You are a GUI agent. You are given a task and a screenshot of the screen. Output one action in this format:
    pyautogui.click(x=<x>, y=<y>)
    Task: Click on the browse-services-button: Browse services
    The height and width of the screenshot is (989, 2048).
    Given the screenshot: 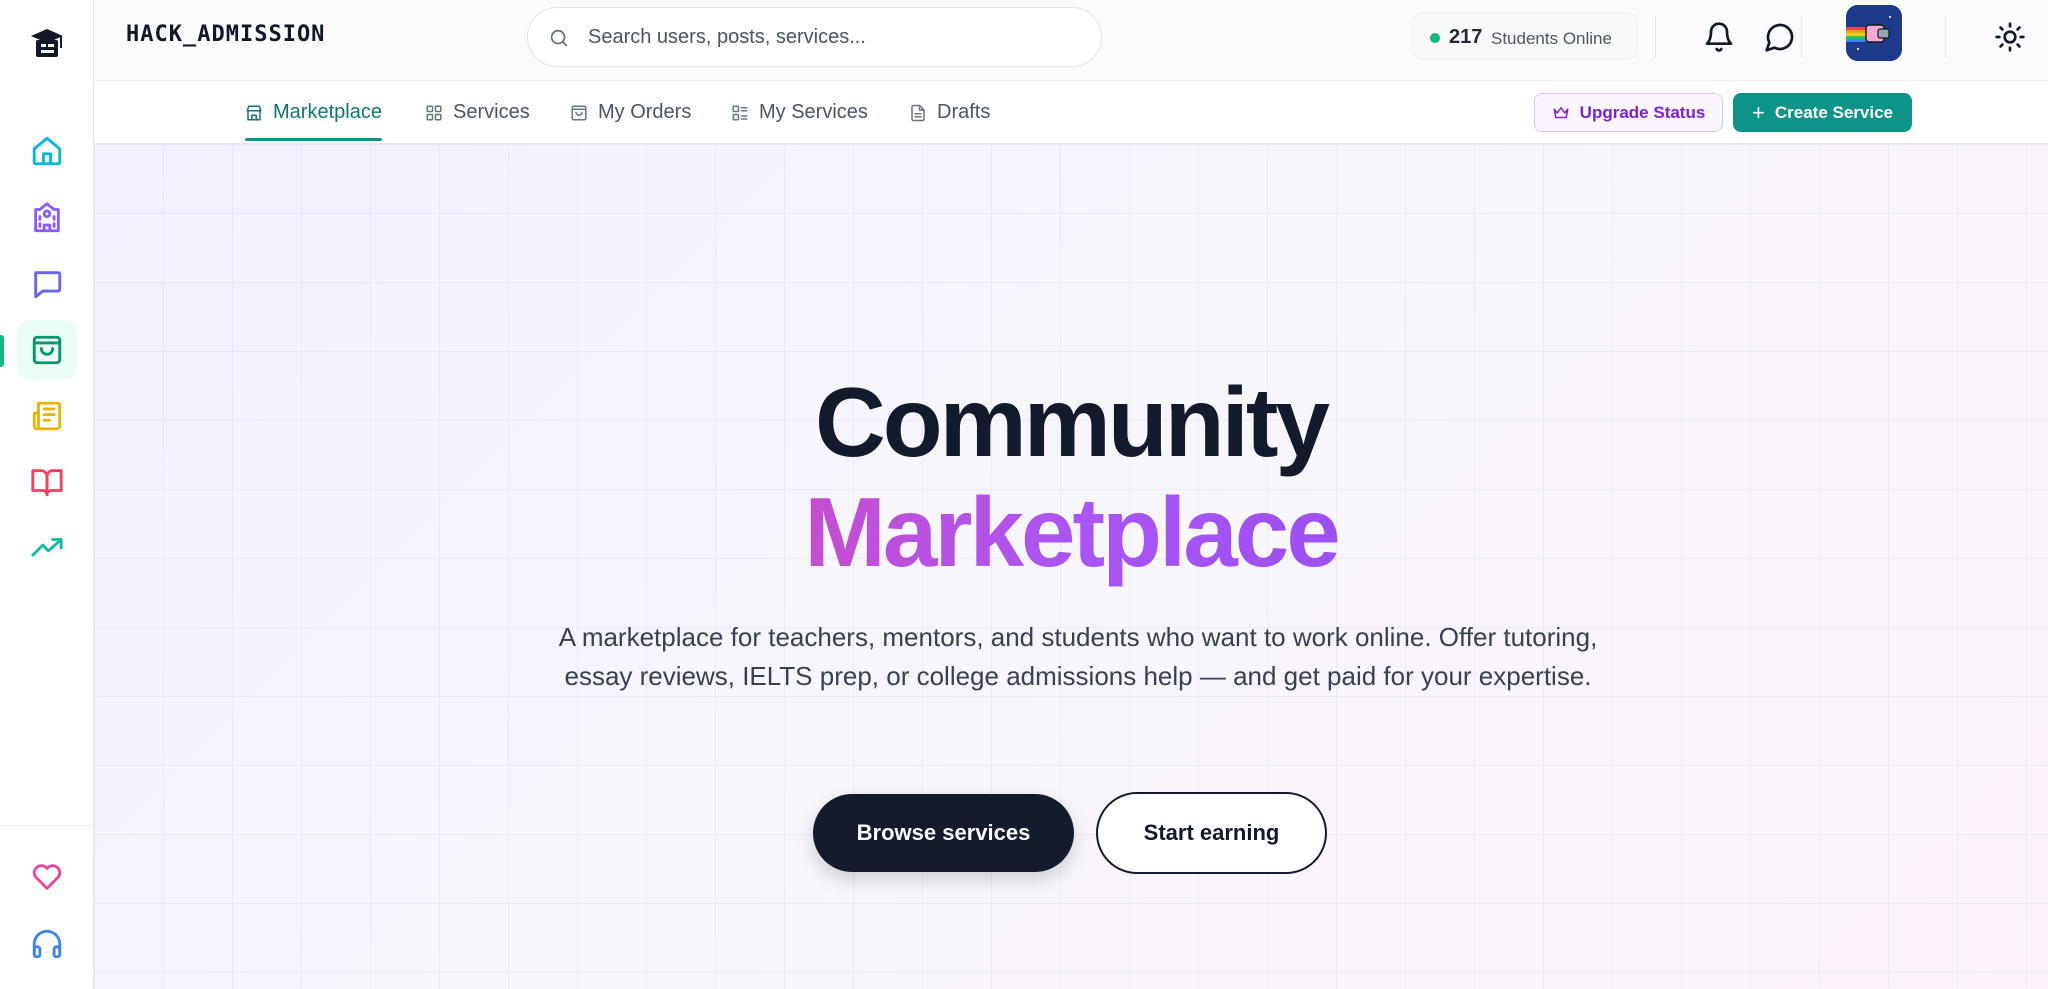 What is the action you would take?
    pyautogui.click(x=943, y=833)
    